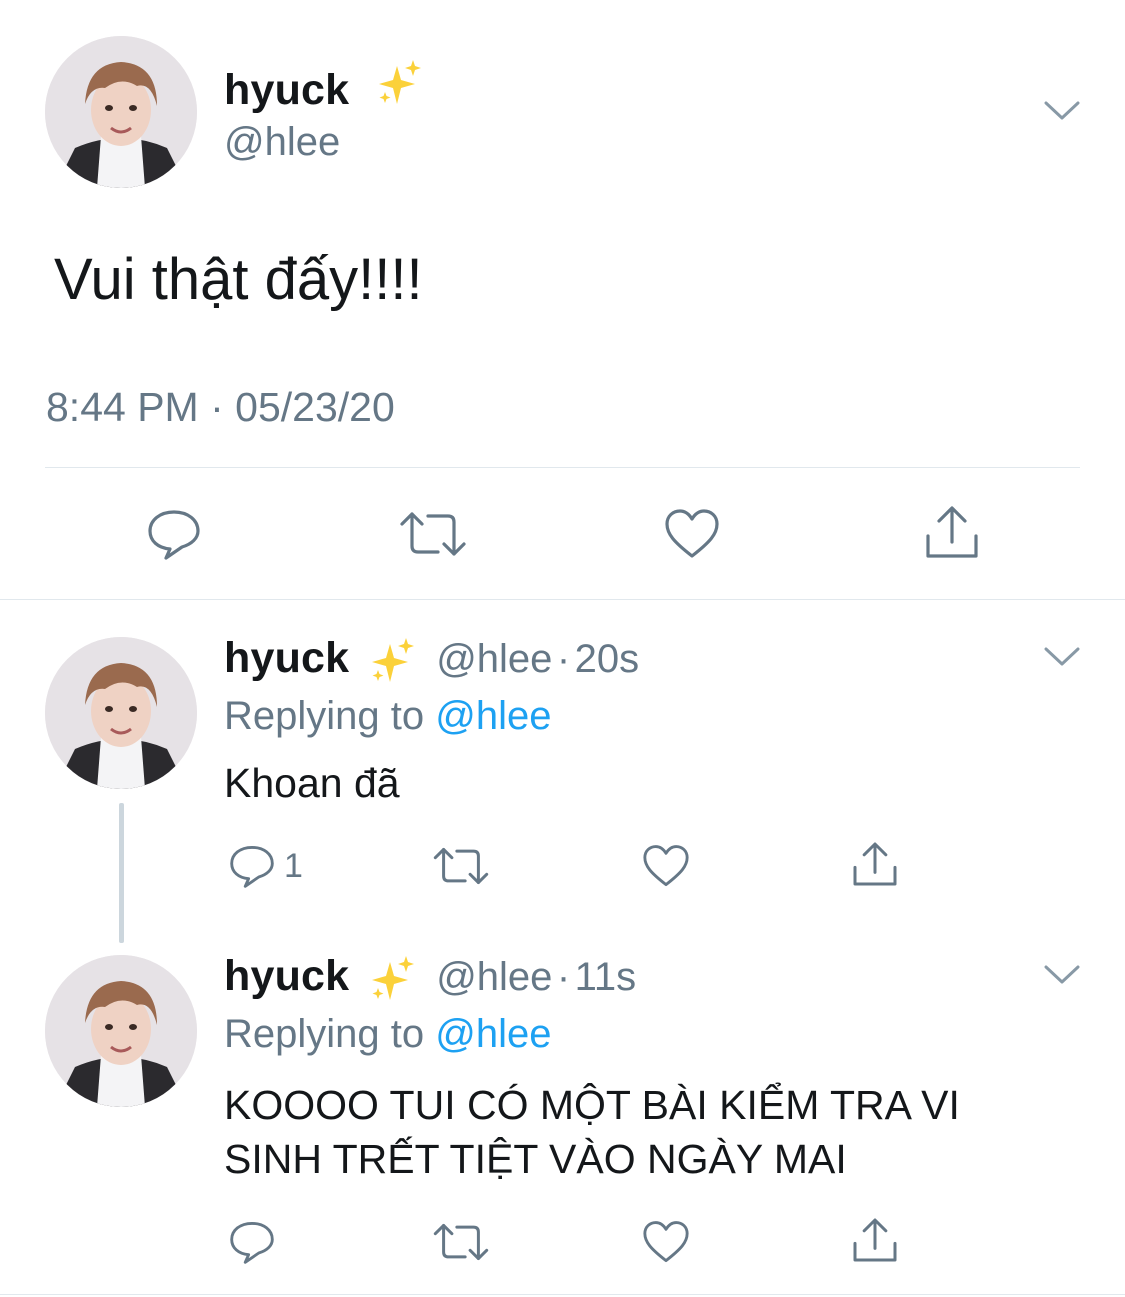 The width and height of the screenshot is (1125, 1297). Describe the element at coordinates (312, 783) in the screenshot. I see `tweet-text: Khoan đã` at that location.